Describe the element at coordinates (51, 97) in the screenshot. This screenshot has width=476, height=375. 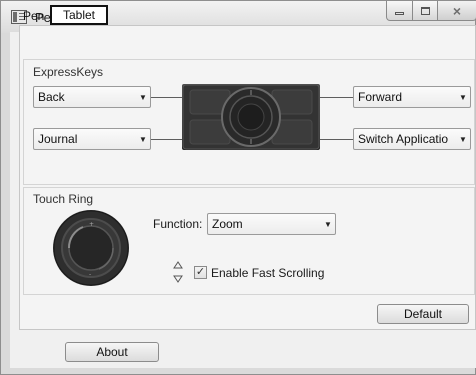
I see `expresskey-top-left-value: Back` at that location.